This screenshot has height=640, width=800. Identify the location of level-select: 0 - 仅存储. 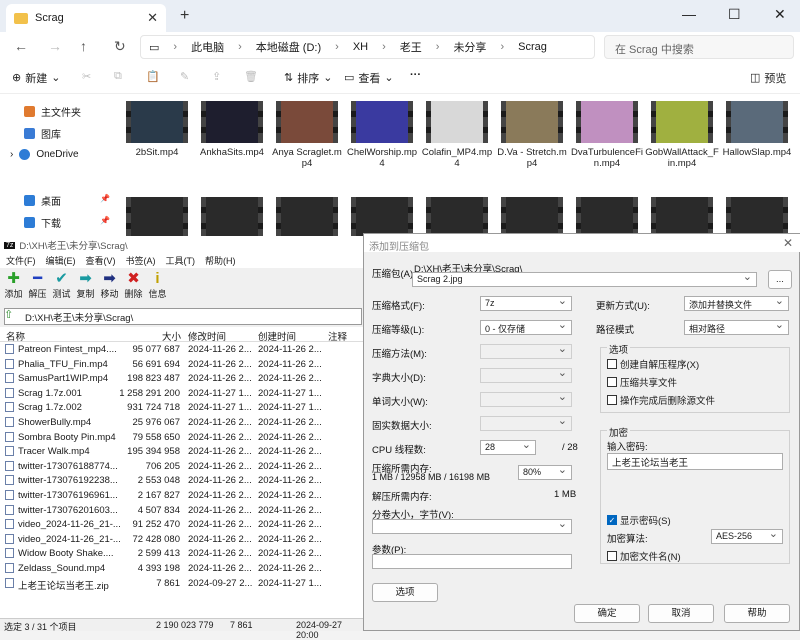
(526, 327).